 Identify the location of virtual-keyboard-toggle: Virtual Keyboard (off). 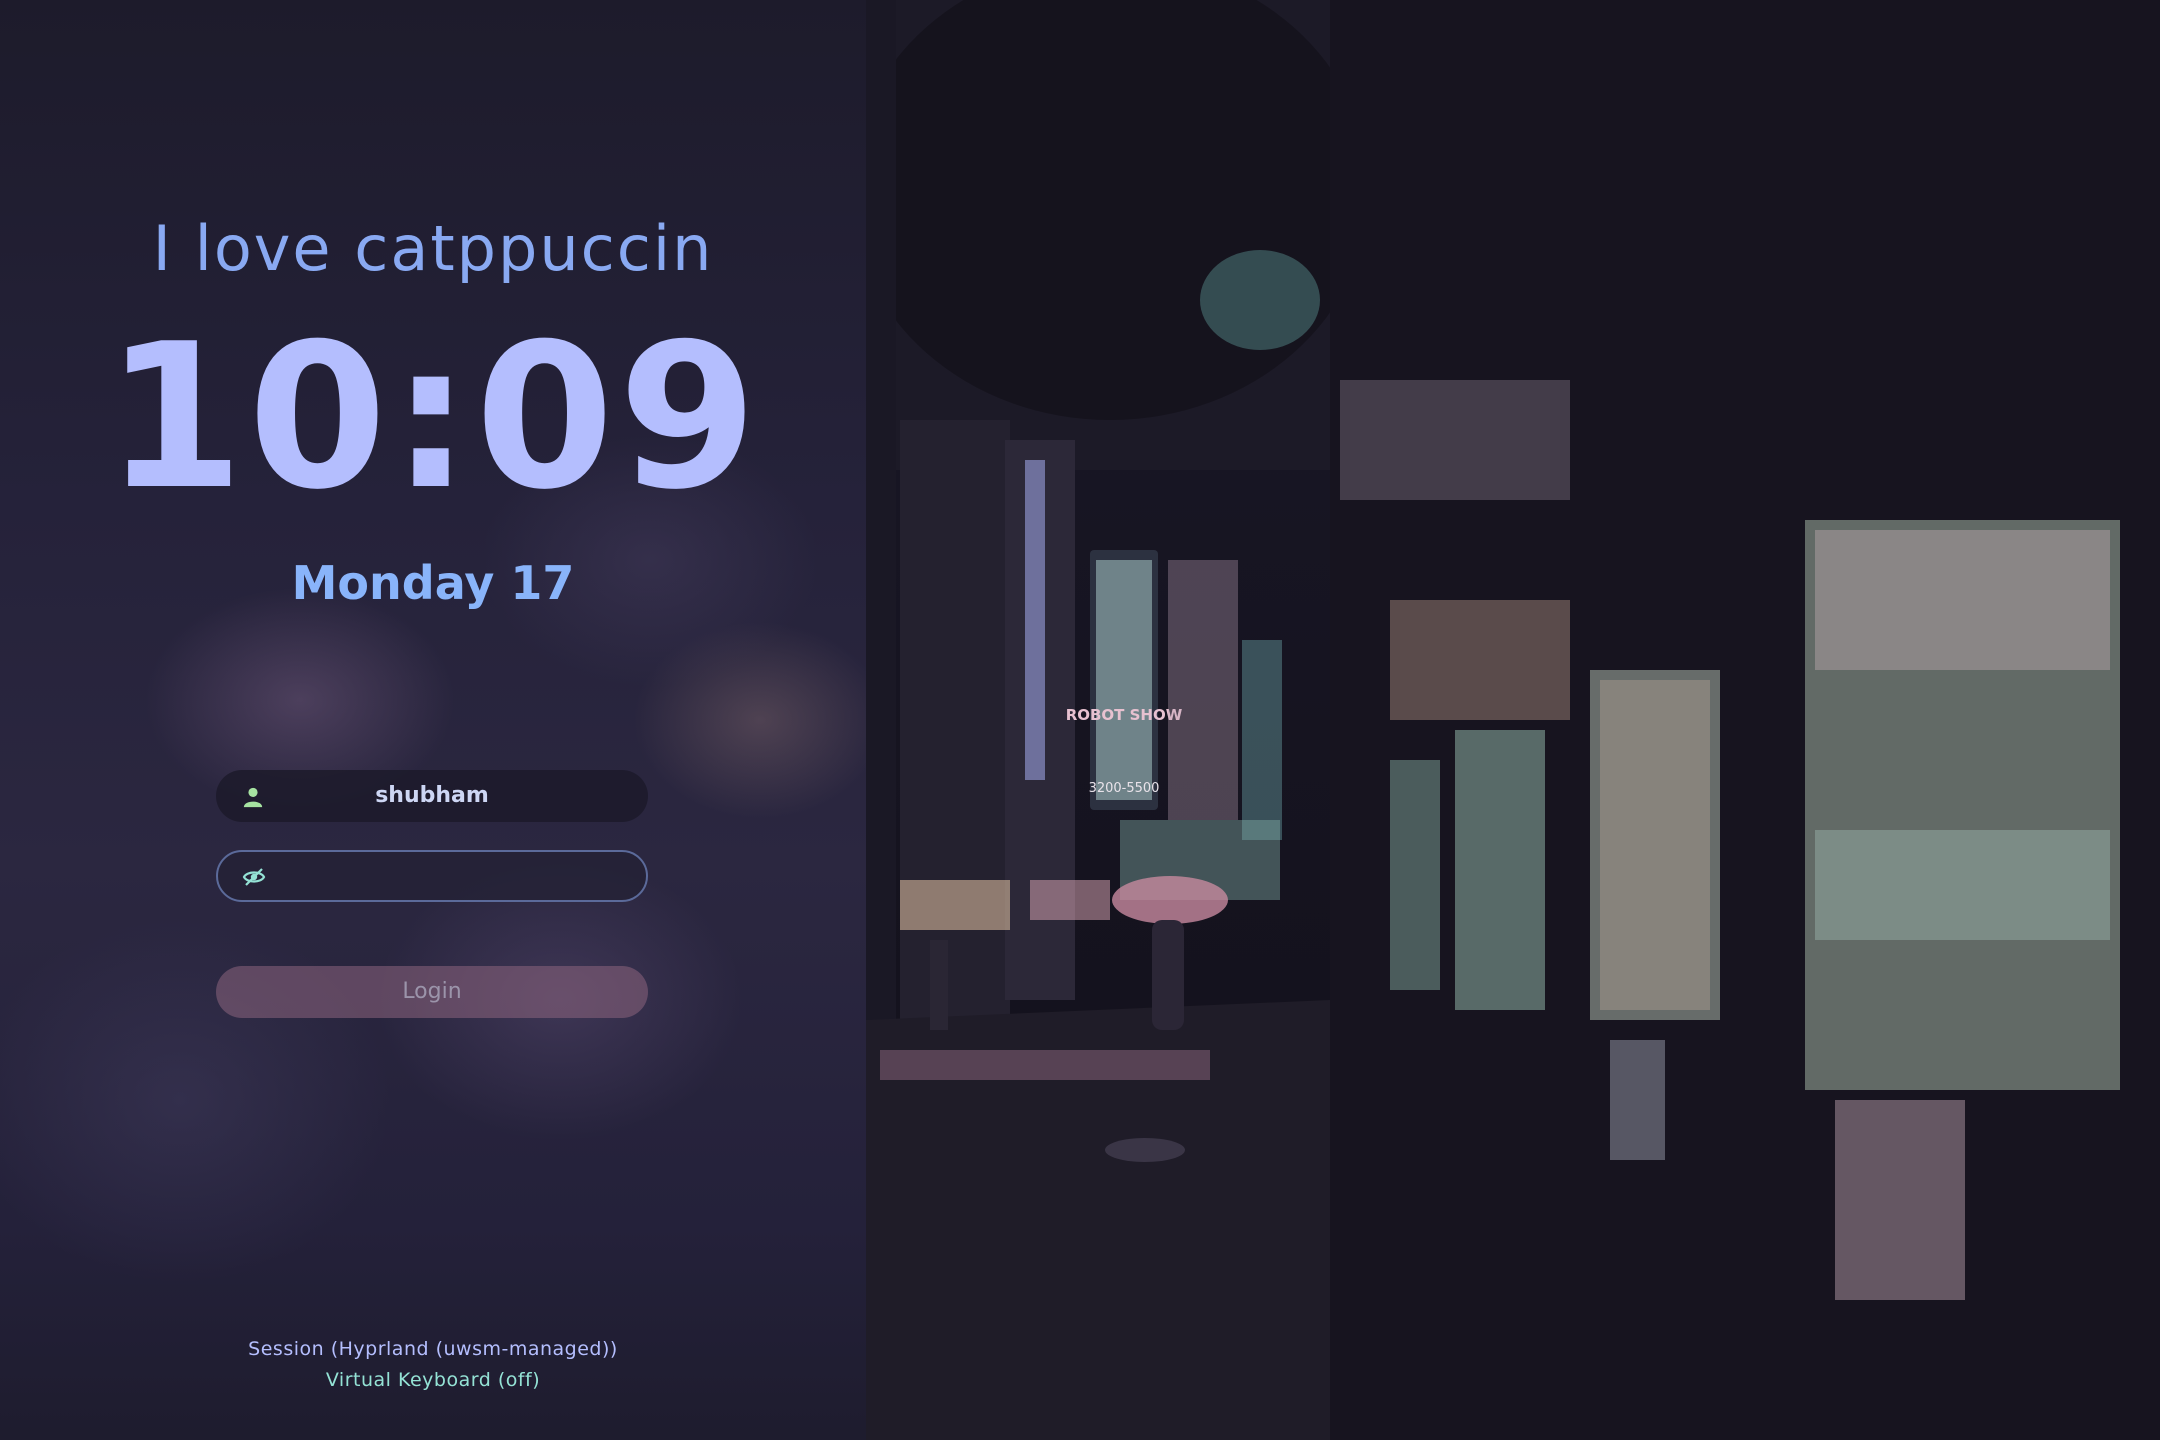
(433, 1380).